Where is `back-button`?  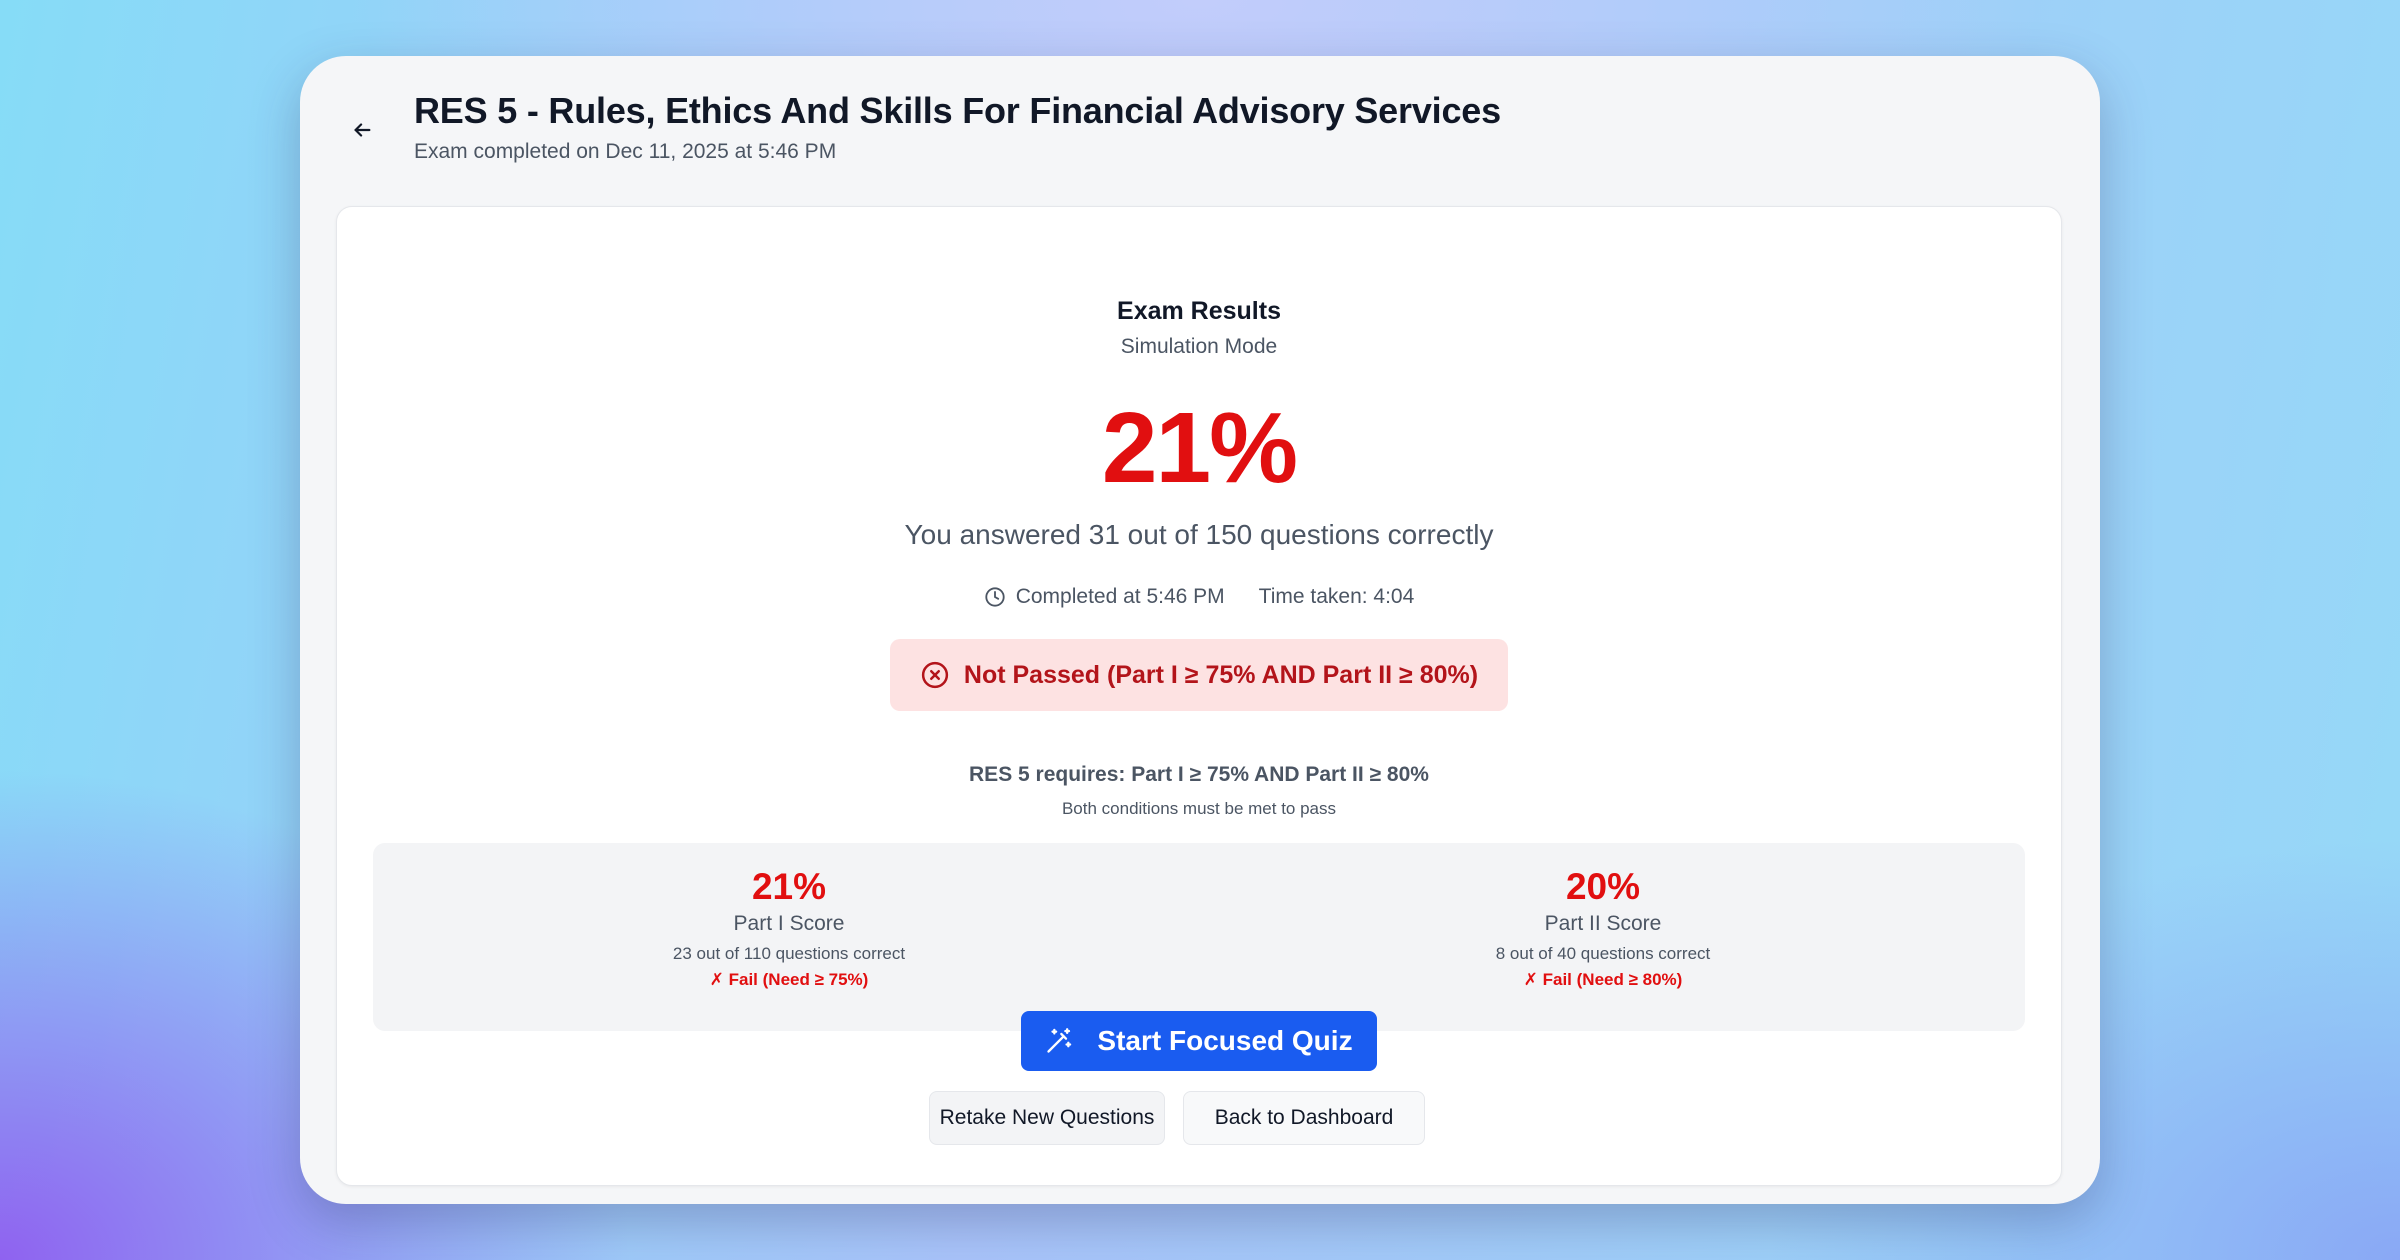 back-button is located at coordinates (362, 130).